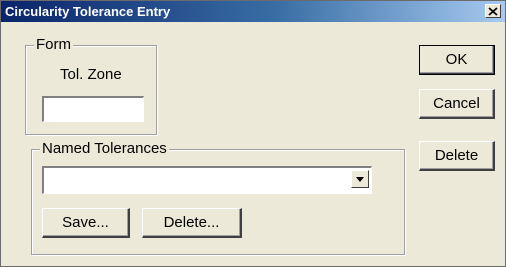  What do you see at coordinates (457, 104) in the screenshot?
I see `cancel-button: Cancel` at bounding box center [457, 104].